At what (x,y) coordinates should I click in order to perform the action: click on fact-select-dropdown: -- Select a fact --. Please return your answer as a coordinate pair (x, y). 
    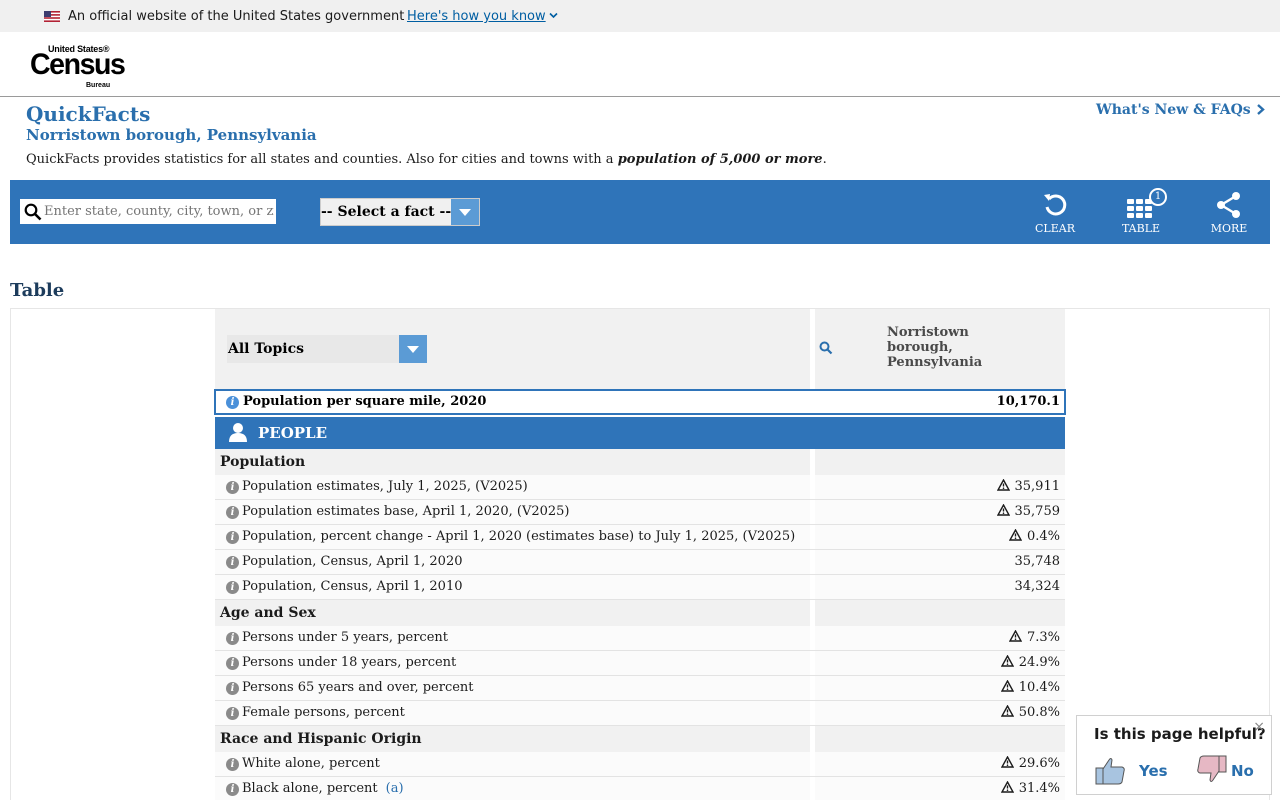
    Looking at the image, I should click on (400, 212).